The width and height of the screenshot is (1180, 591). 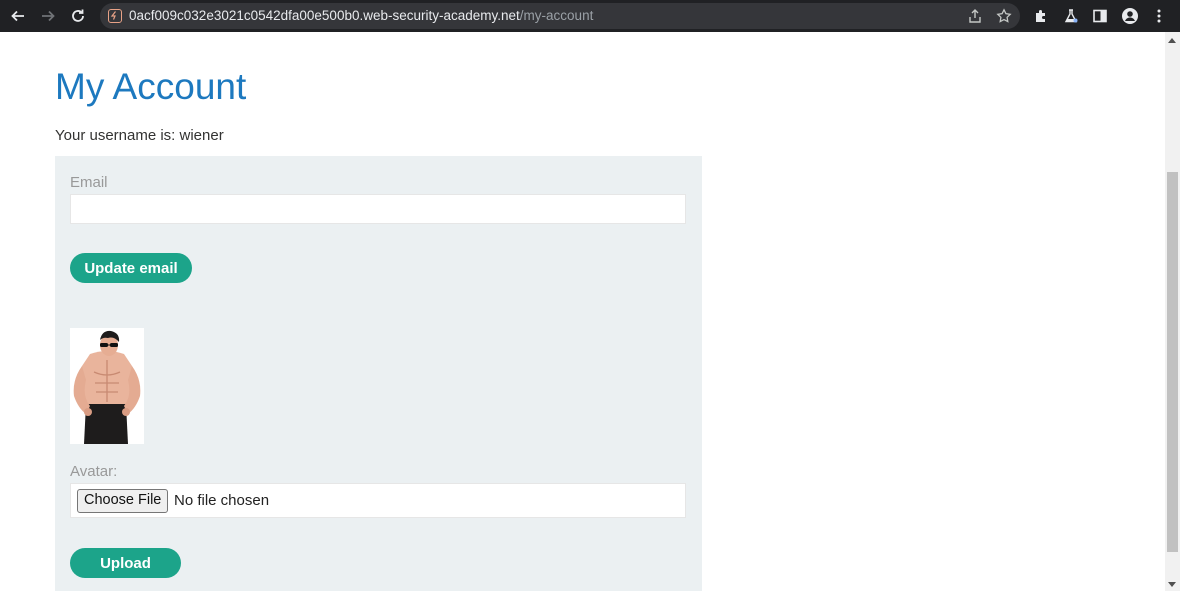 What do you see at coordinates (89, 182) in the screenshot?
I see `email-label: Email` at bounding box center [89, 182].